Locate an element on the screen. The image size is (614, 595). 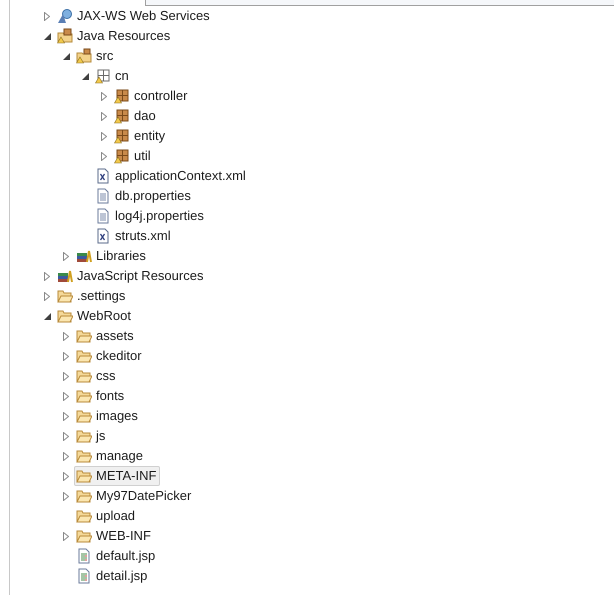
package-folder-icon is located at coordinates (65, 36).